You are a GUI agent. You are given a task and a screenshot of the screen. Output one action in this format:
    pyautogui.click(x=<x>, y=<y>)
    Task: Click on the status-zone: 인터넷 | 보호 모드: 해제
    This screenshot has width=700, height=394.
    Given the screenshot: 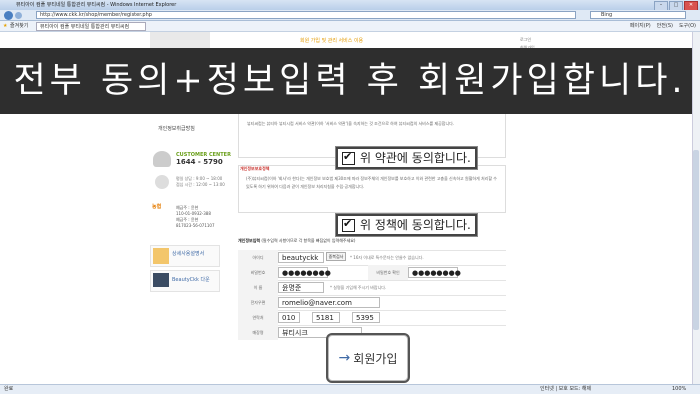 What is the action you would take?
    pyautogui.click(x=566, y=389)
    